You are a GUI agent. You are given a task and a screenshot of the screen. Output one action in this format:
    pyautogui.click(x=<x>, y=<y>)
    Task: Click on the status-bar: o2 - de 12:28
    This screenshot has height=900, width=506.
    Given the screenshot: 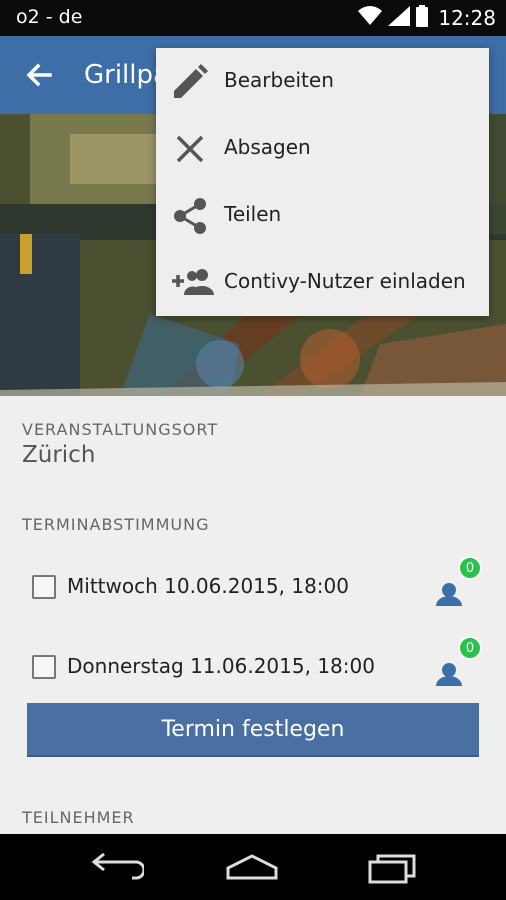 What is the action you would take?
    pyautogui.click(x=253, y=18)
    